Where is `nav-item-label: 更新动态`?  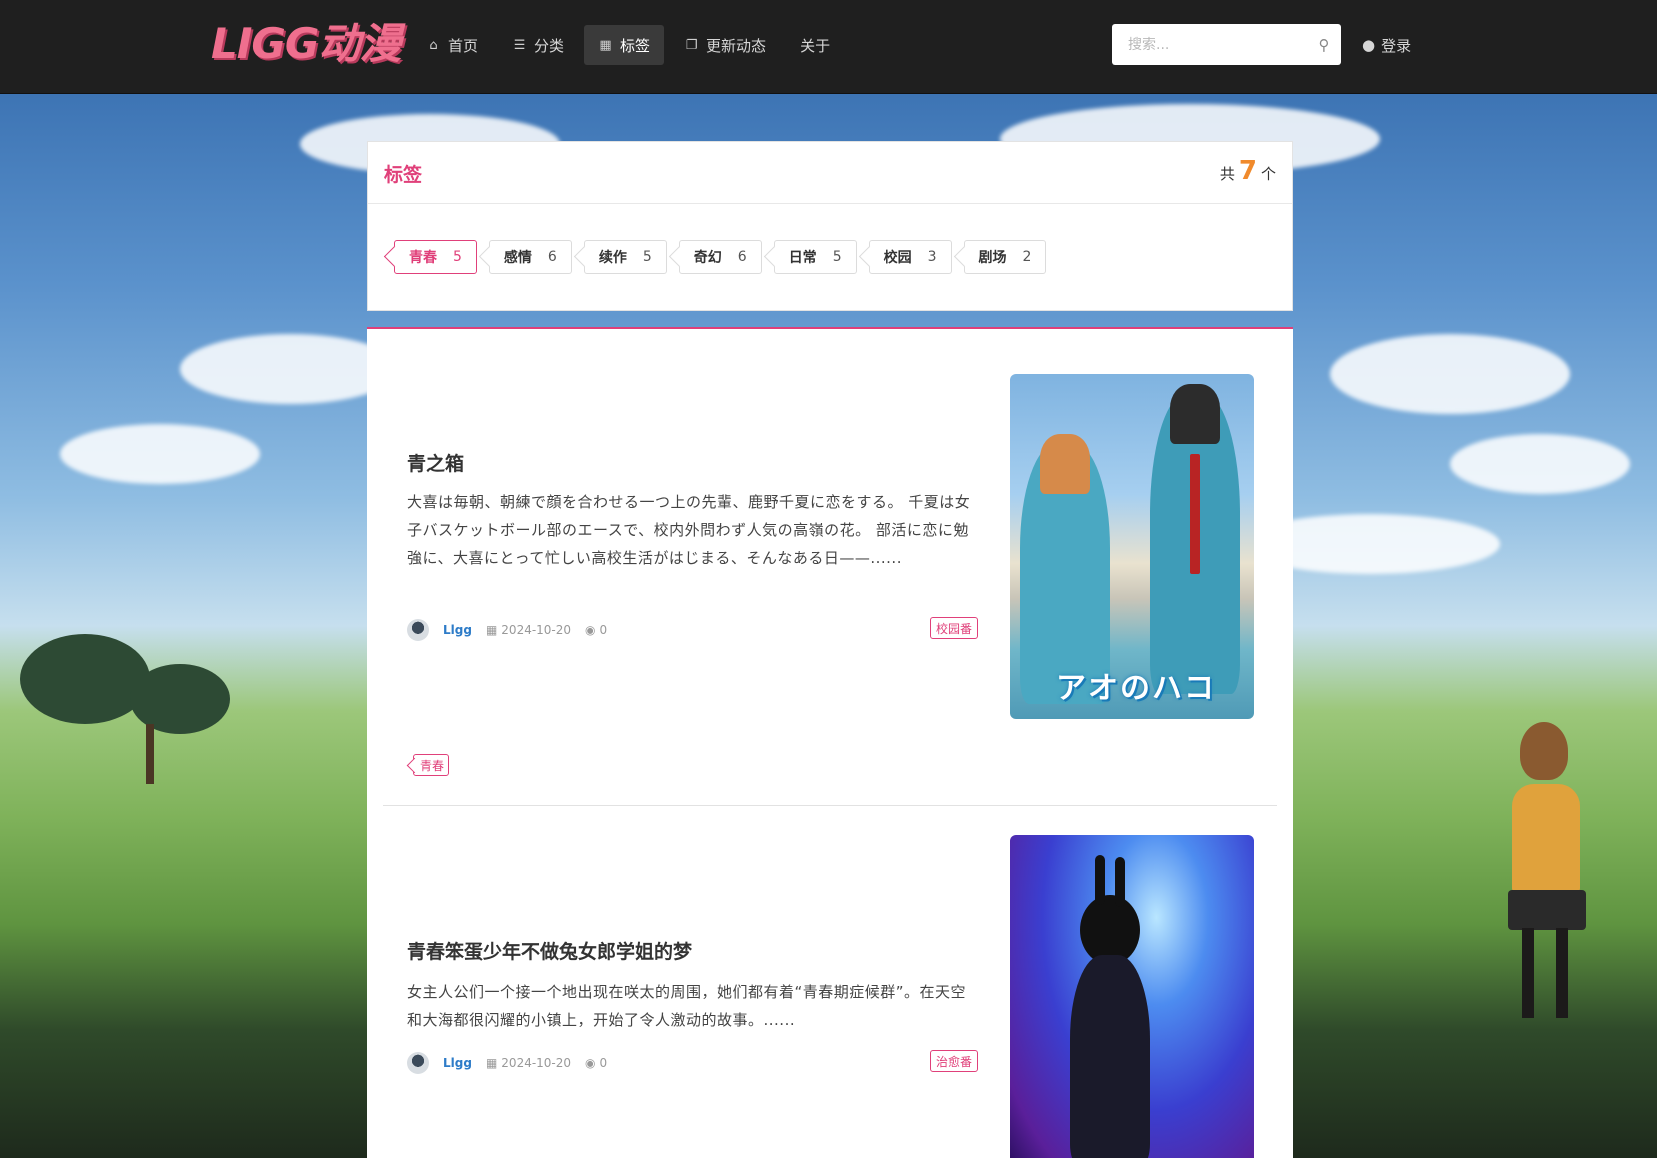 nav-item-label: 更新动态 is located at coordinates (736, 45).